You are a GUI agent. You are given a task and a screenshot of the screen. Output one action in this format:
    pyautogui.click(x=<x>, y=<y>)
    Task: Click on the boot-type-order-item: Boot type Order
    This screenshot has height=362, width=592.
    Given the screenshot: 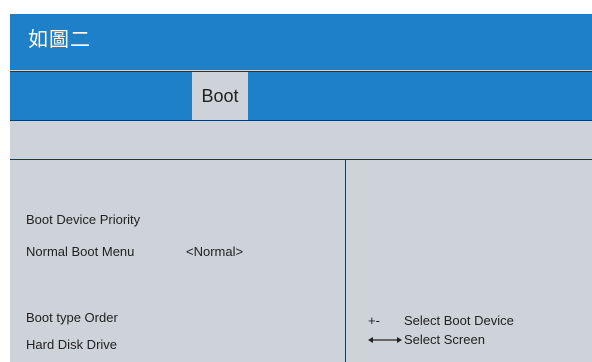 What is the action you would take?
    pyautogui.click(x=72, y=317)
    